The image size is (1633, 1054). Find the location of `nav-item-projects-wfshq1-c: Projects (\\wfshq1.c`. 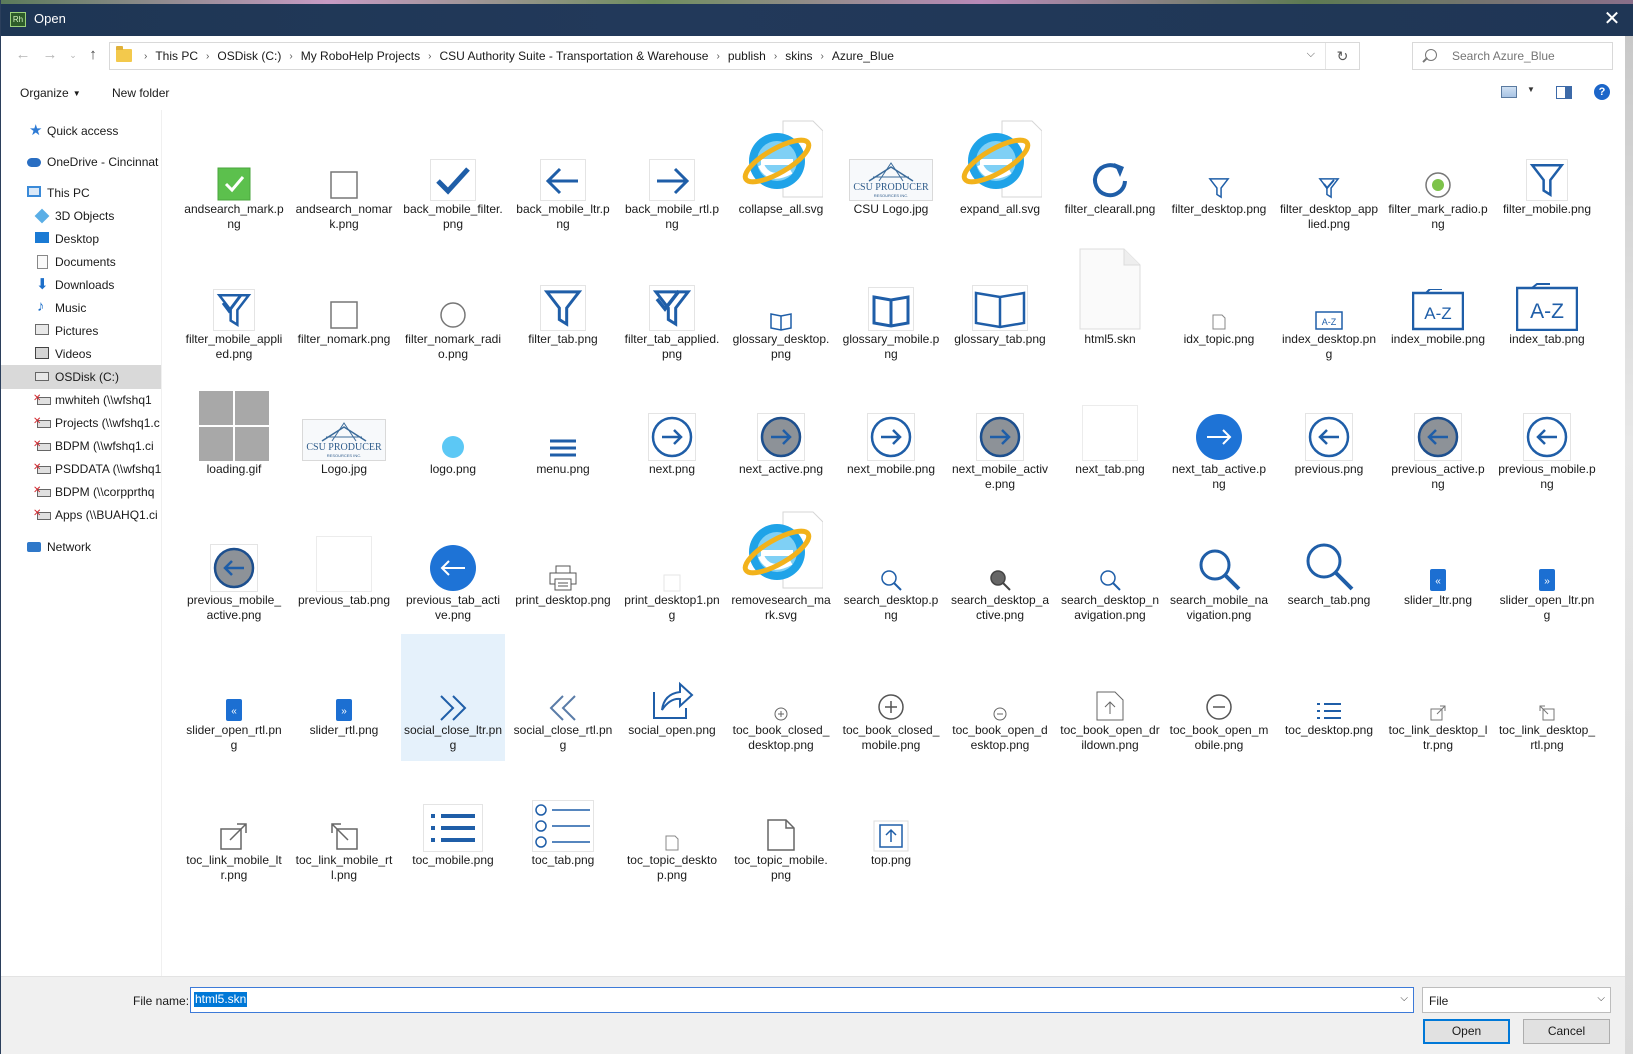

nav-item-projects-wfshq1-c: Projects (\\wfshq1.c is located at coordinates (81, 423).